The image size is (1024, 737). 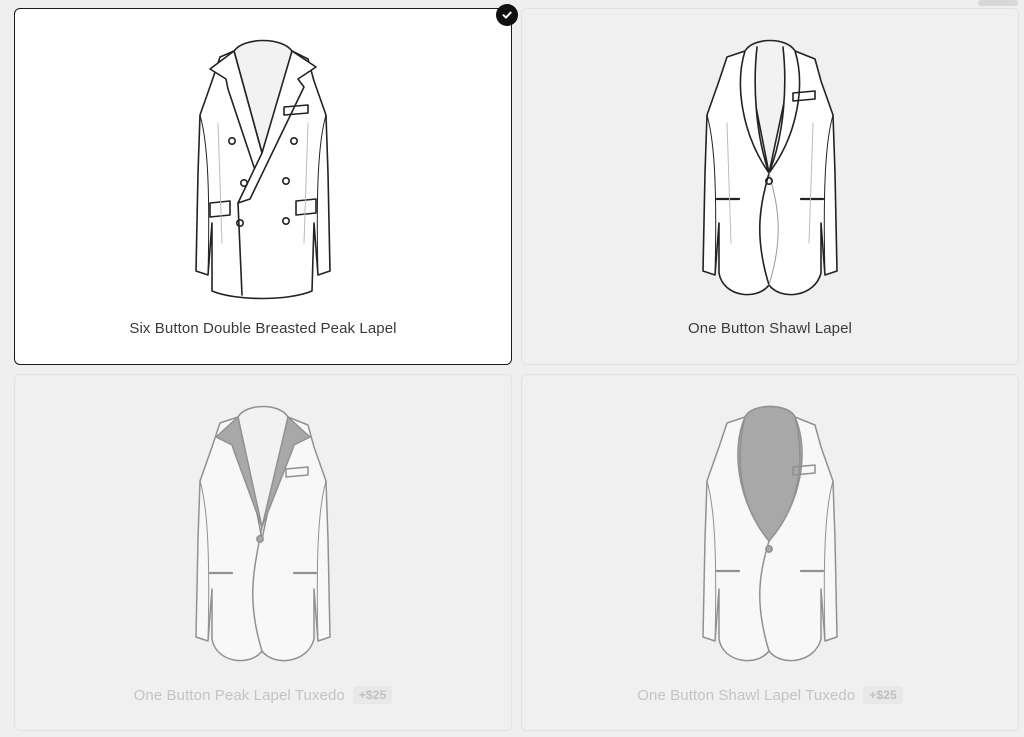 I want to click on option-label: One Button Peak Lapel Tuxedo, so click(x=239, y=695).